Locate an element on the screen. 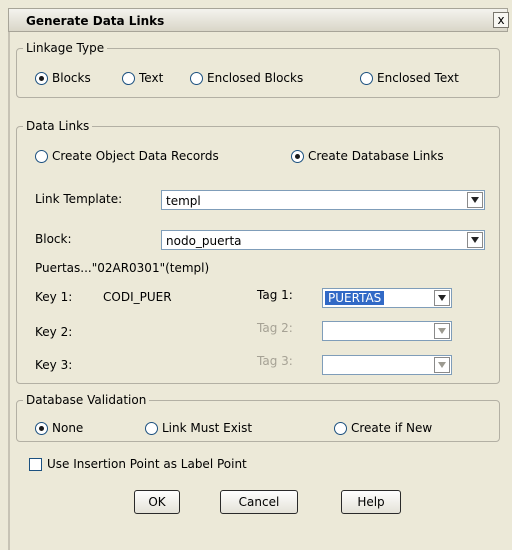 The width and height of the screenshot is (512, 550). radio-text-circle is located at coordinates (128, 78).